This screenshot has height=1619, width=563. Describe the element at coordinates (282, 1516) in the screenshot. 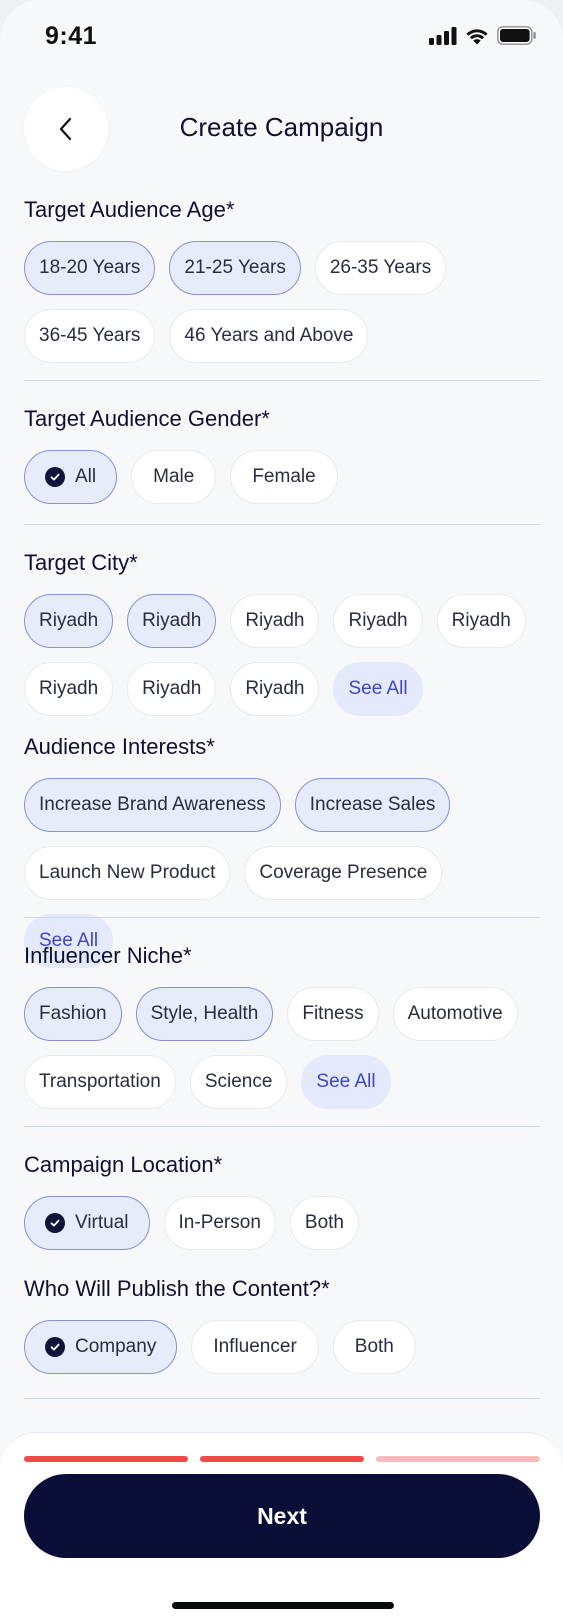

I see `next-button: Next` at that location.